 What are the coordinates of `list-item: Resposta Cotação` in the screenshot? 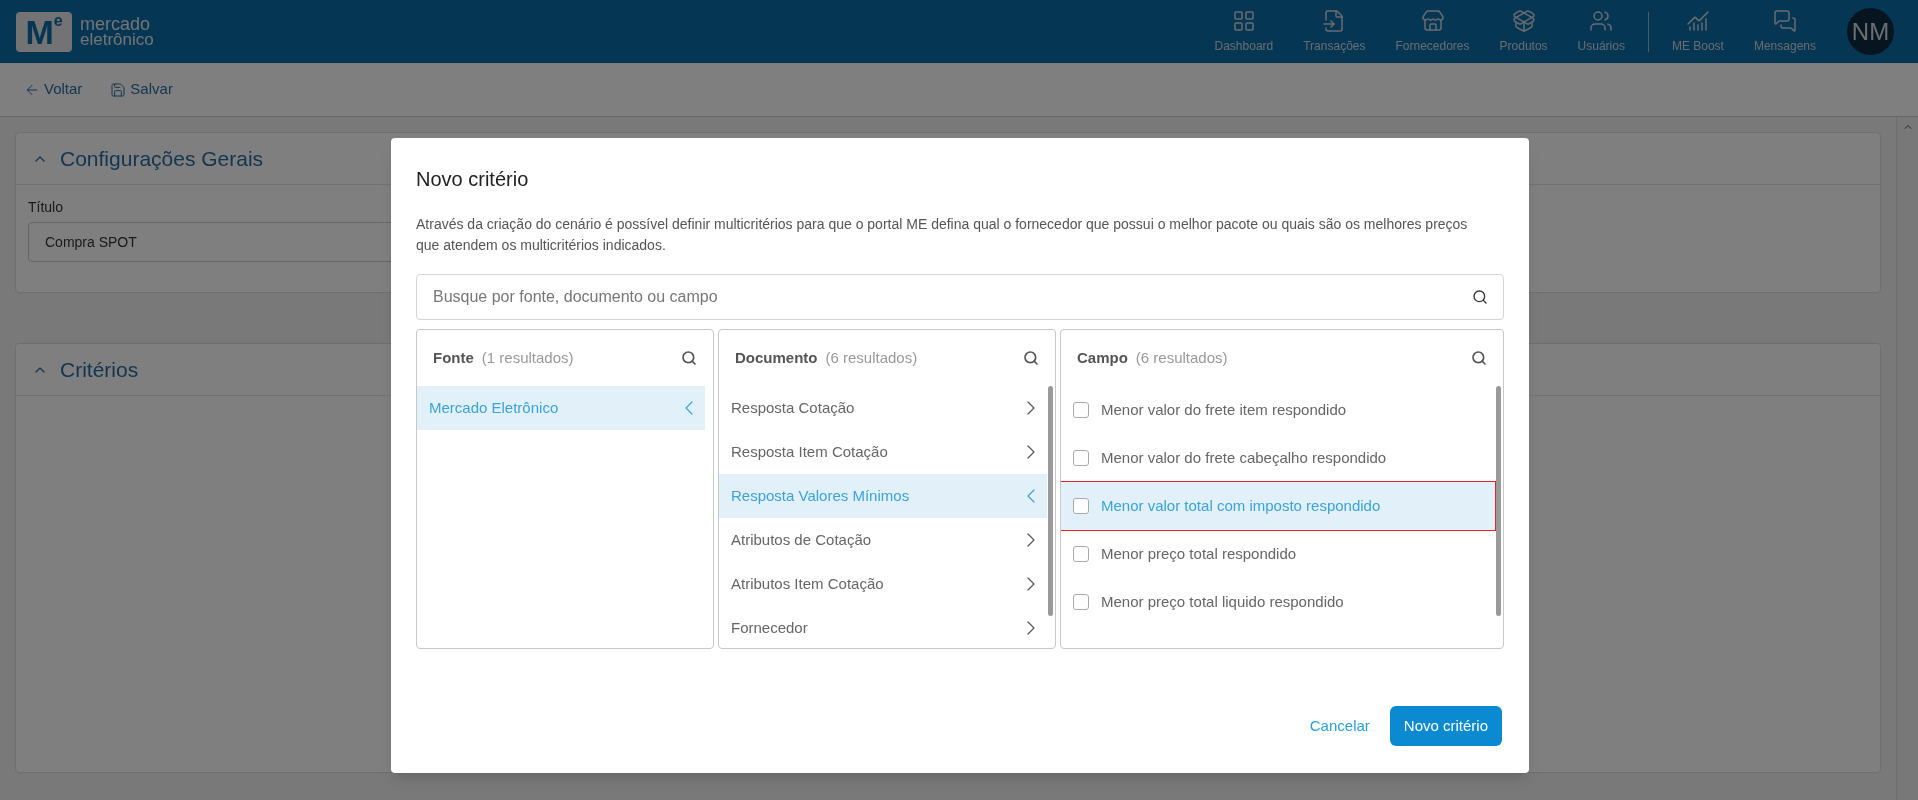 It's located at (883, 408).